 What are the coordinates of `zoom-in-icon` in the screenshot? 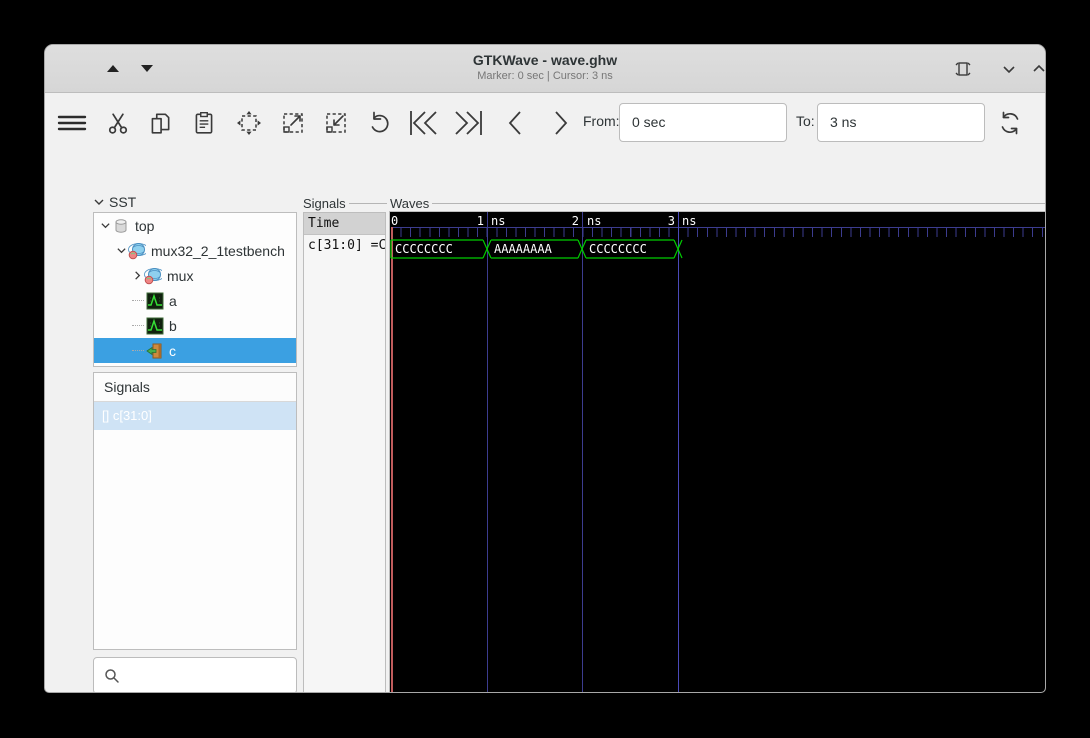 It's located at (293, 123).